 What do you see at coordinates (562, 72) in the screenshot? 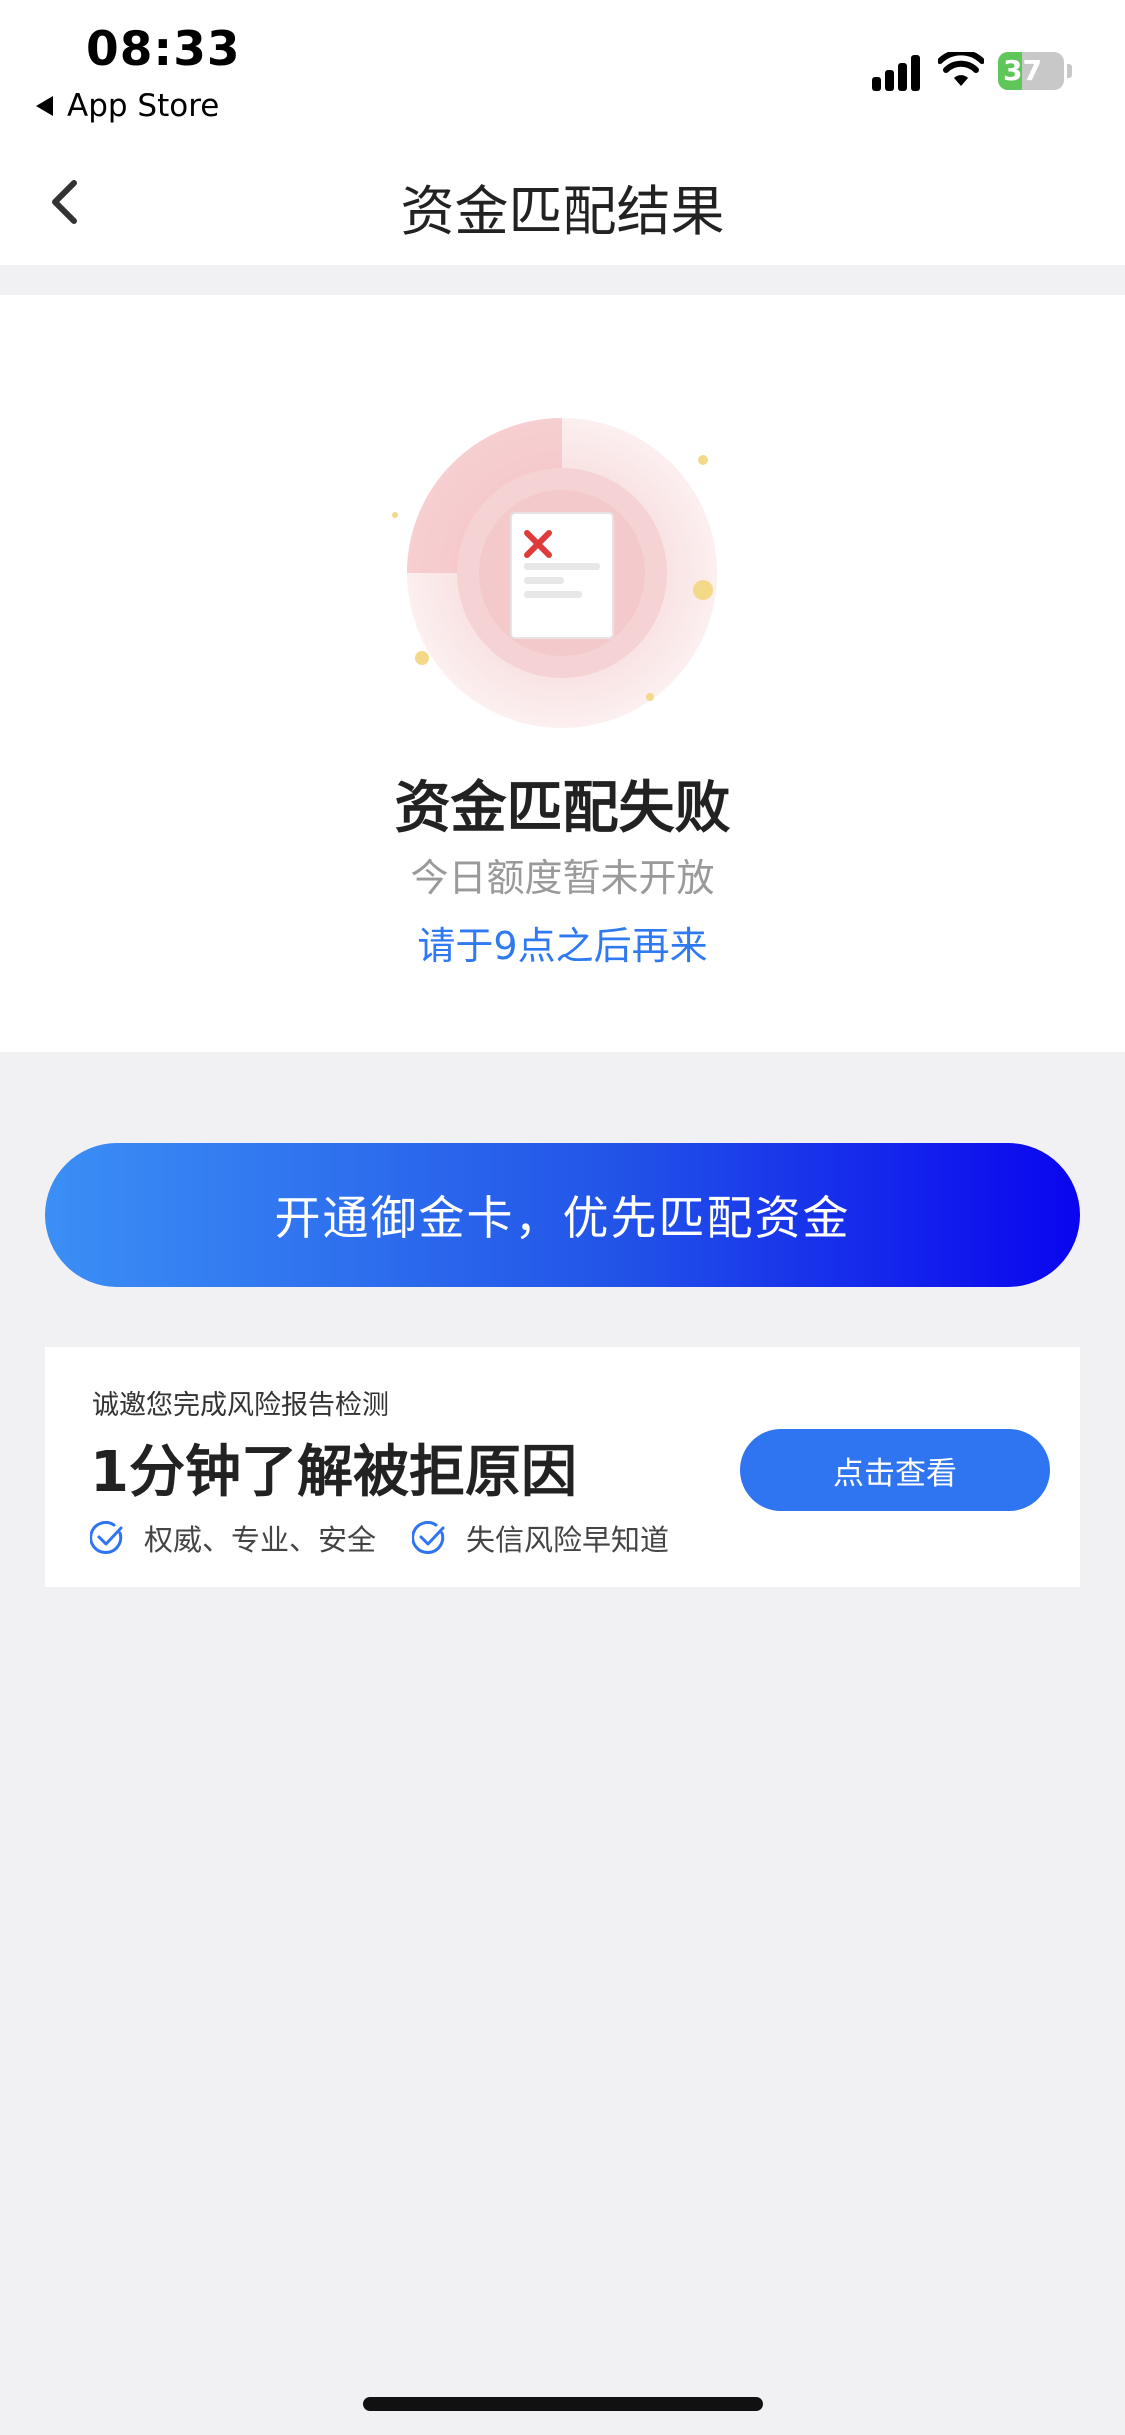
I see `status-bar: 08:33 App Store 37` at bounding box center [562, 72].